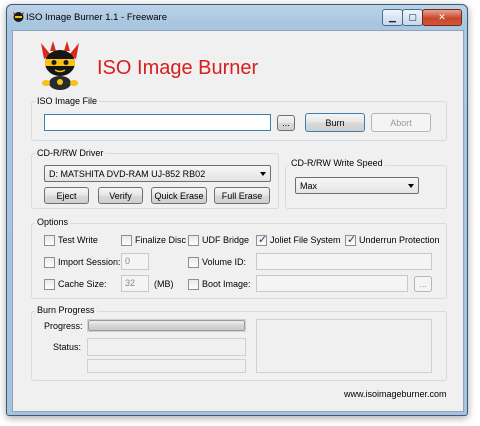 Image resolution: width=480 pixels, height=426 pixels. What do you see at coordinates (344, 346) in the screenshot?
I see `log-panel` at bounding box center [344, 346].